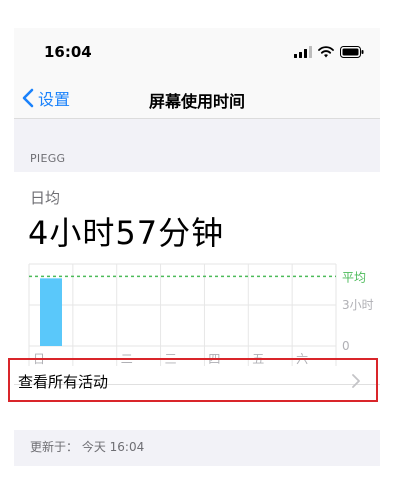 Image resolution: width=420 pixels, height=486 pixels. What do you see at coordinates (51, 312) in the screenshot?
I see `chart-bar` at bounding box center [51, 312].